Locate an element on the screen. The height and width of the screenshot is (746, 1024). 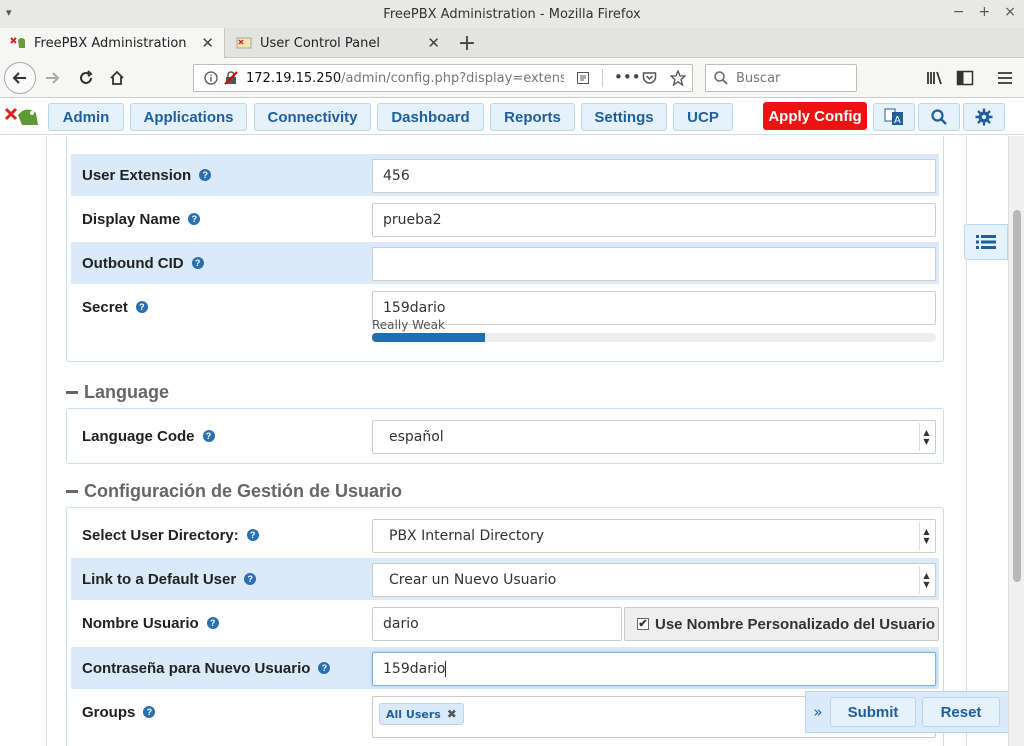
close-icon: × is located at coordinates (1010, 12).